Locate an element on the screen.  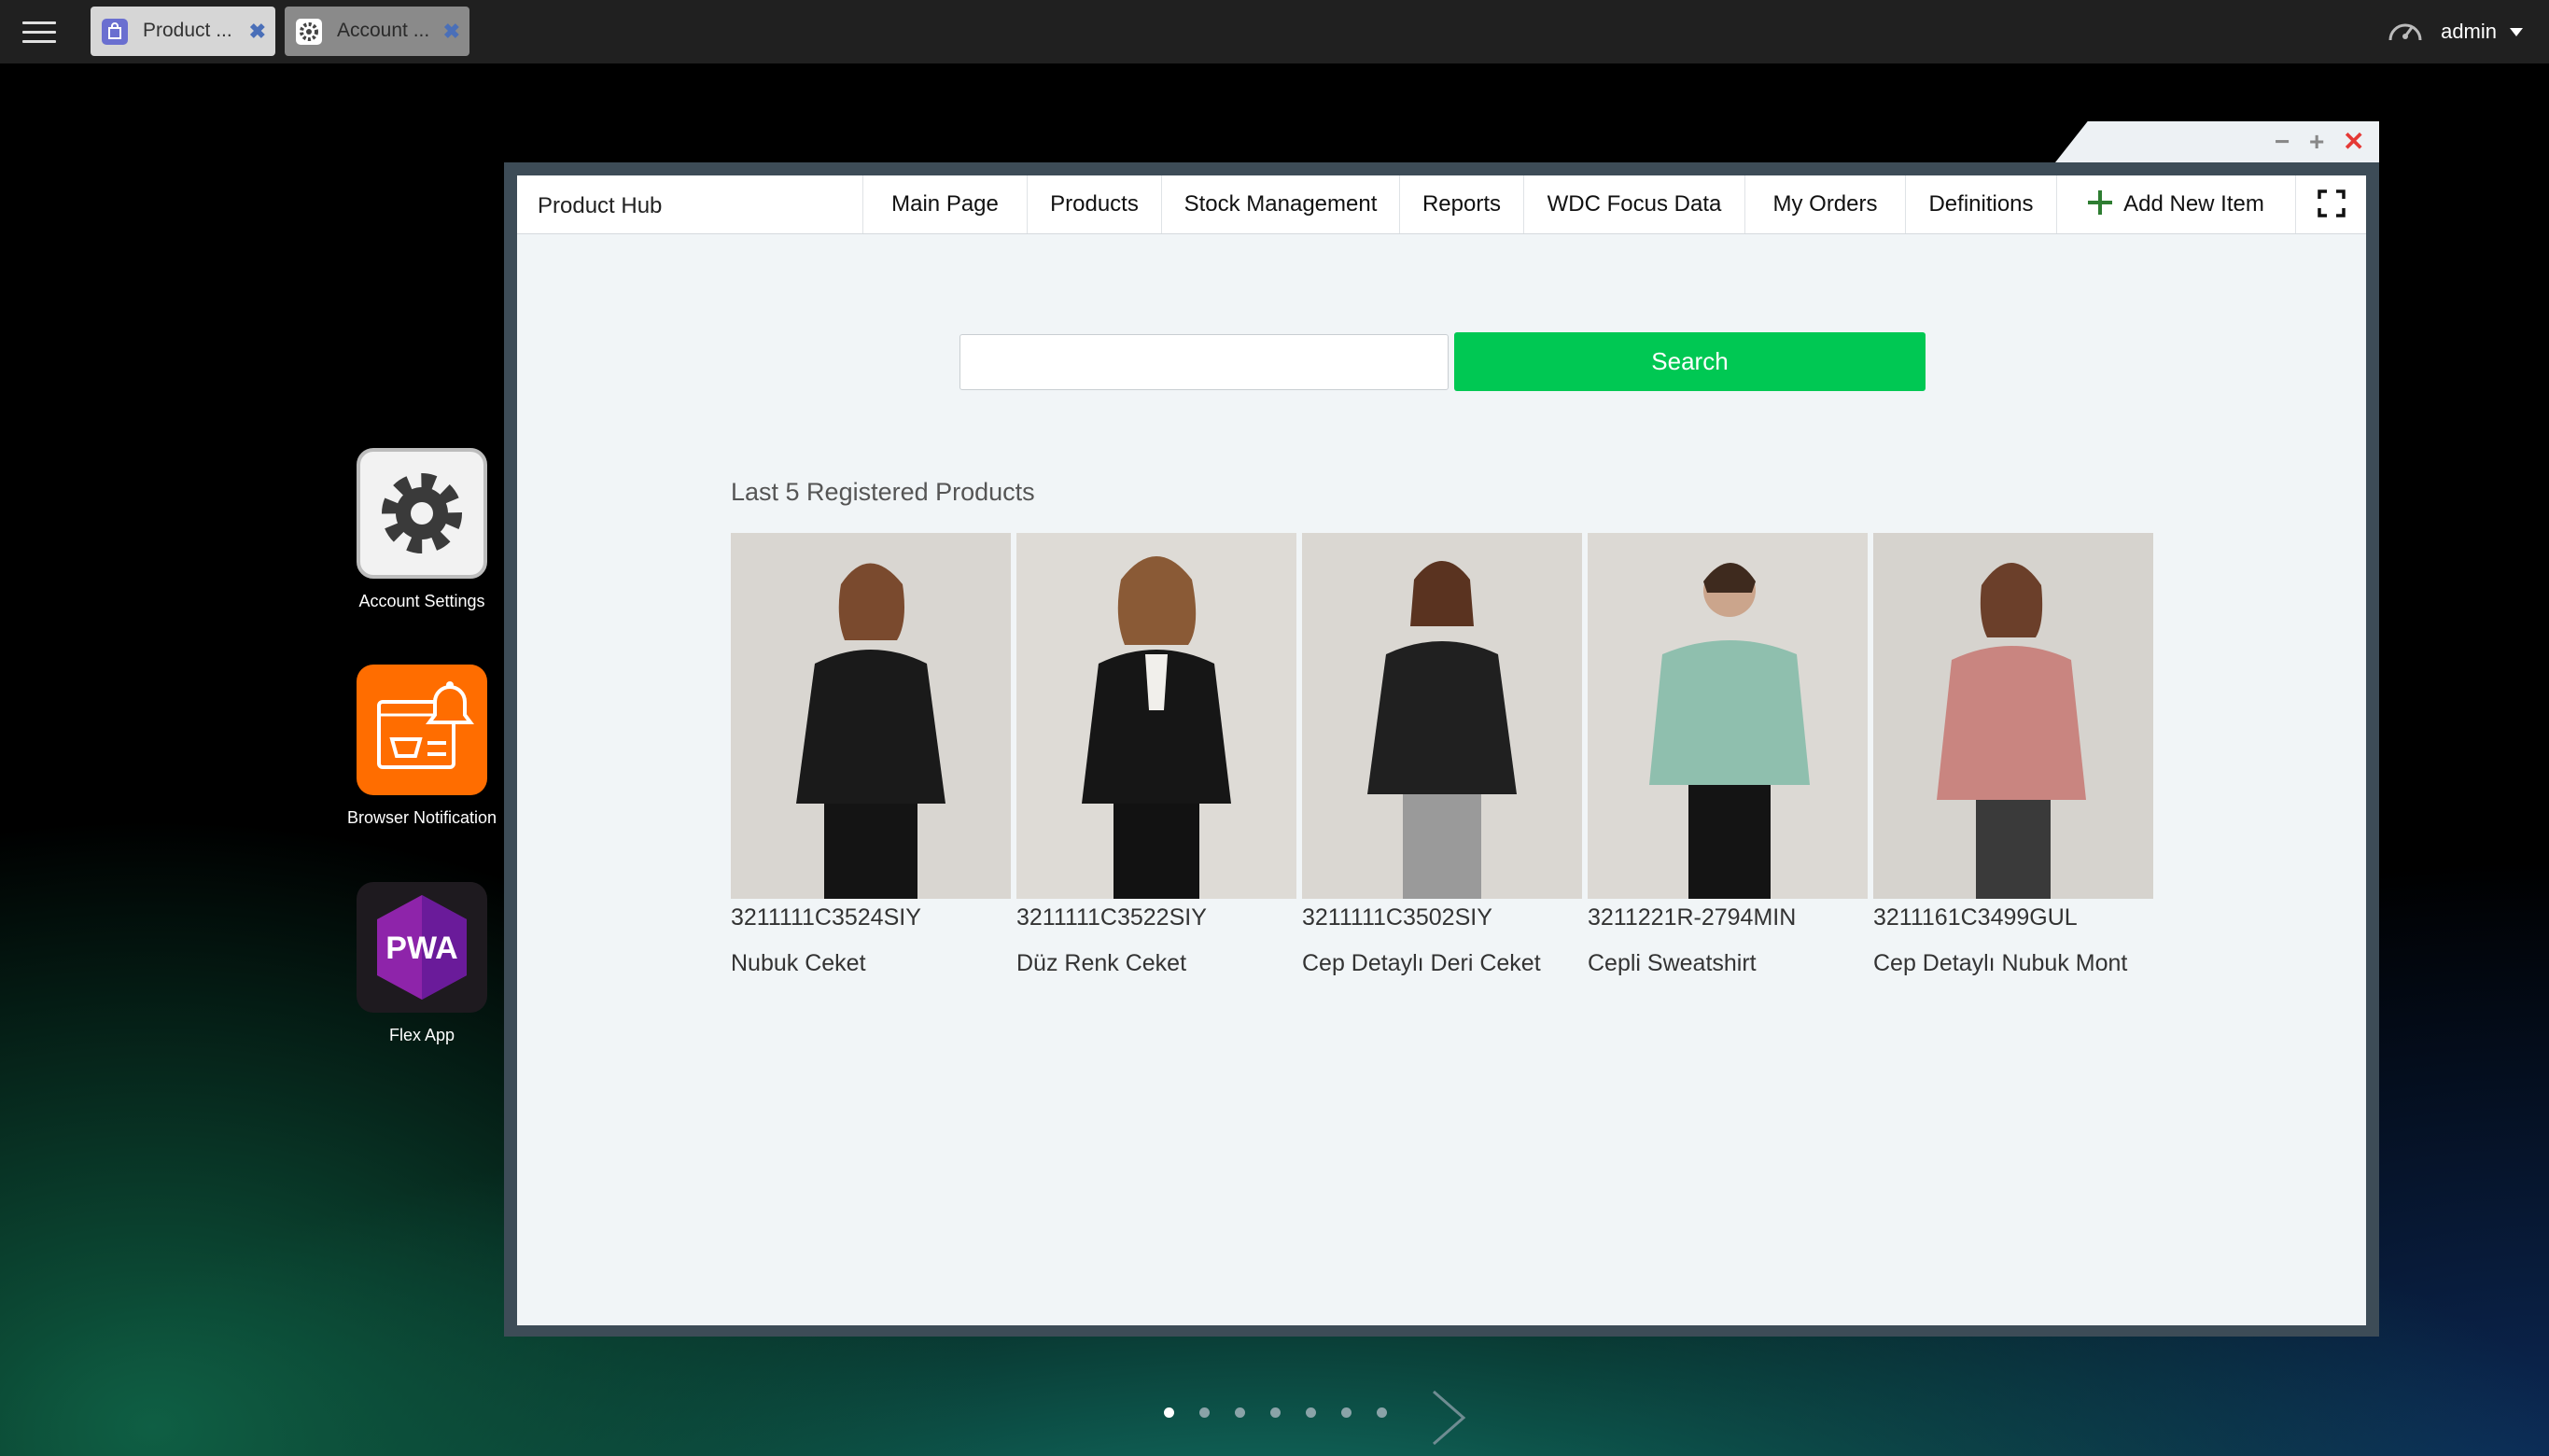
desktop-icon-flex-app: PWA Flex App is located at coordinates (422, 963).